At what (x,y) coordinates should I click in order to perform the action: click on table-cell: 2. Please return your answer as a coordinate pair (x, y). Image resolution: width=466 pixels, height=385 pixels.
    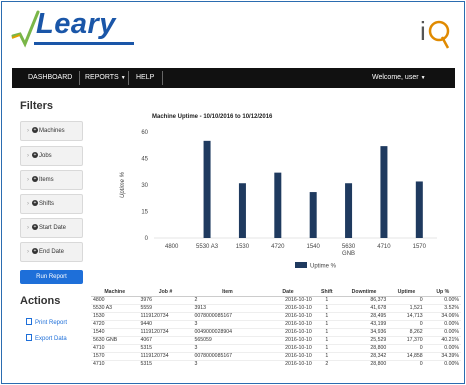
    Looking at the image, I should click on (227, 299).